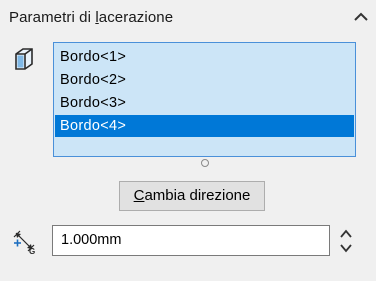  Describe the element at coordinates (136, 17) in the screenshot. I see `panel-title-end: acerazione` at that location.